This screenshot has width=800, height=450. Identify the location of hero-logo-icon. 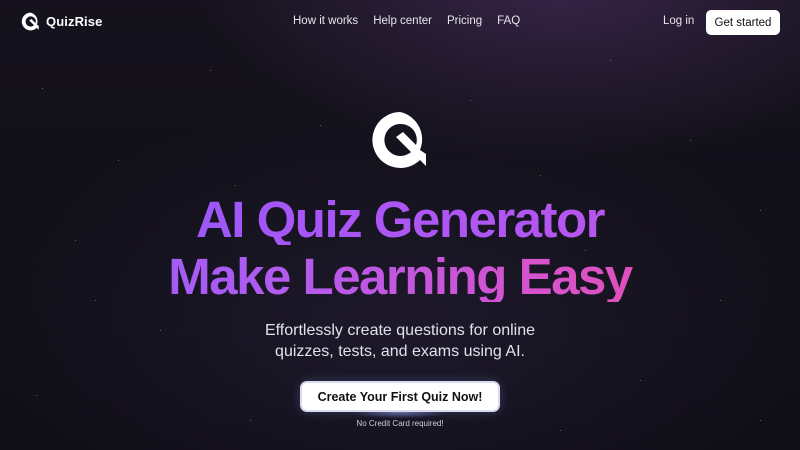
(399, 140).